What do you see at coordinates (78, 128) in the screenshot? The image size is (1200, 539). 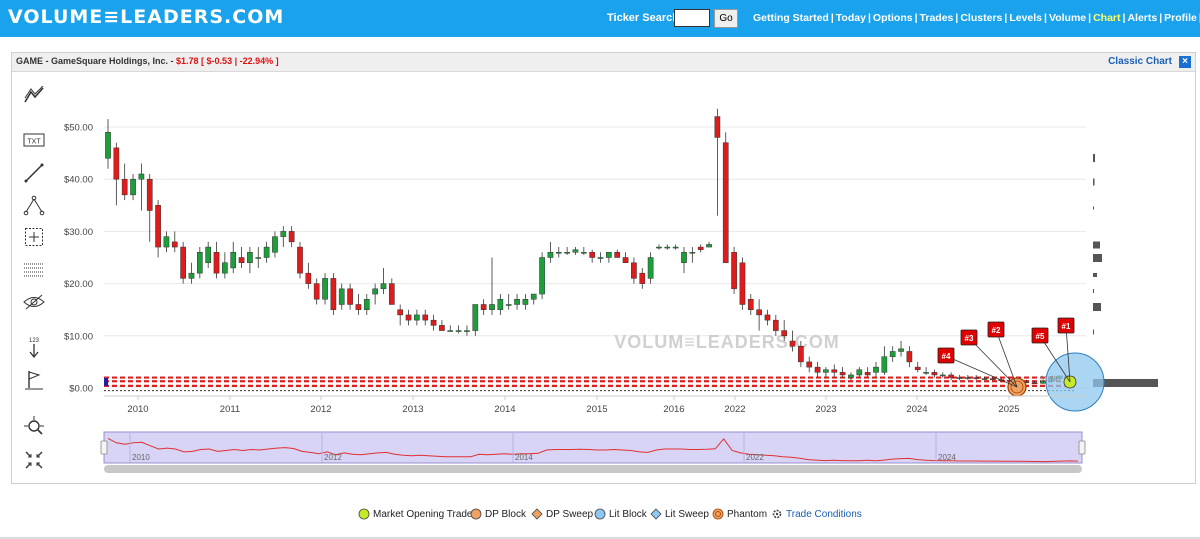 I see `y-tick-label: $50.00` at bounding box center [78, 128].